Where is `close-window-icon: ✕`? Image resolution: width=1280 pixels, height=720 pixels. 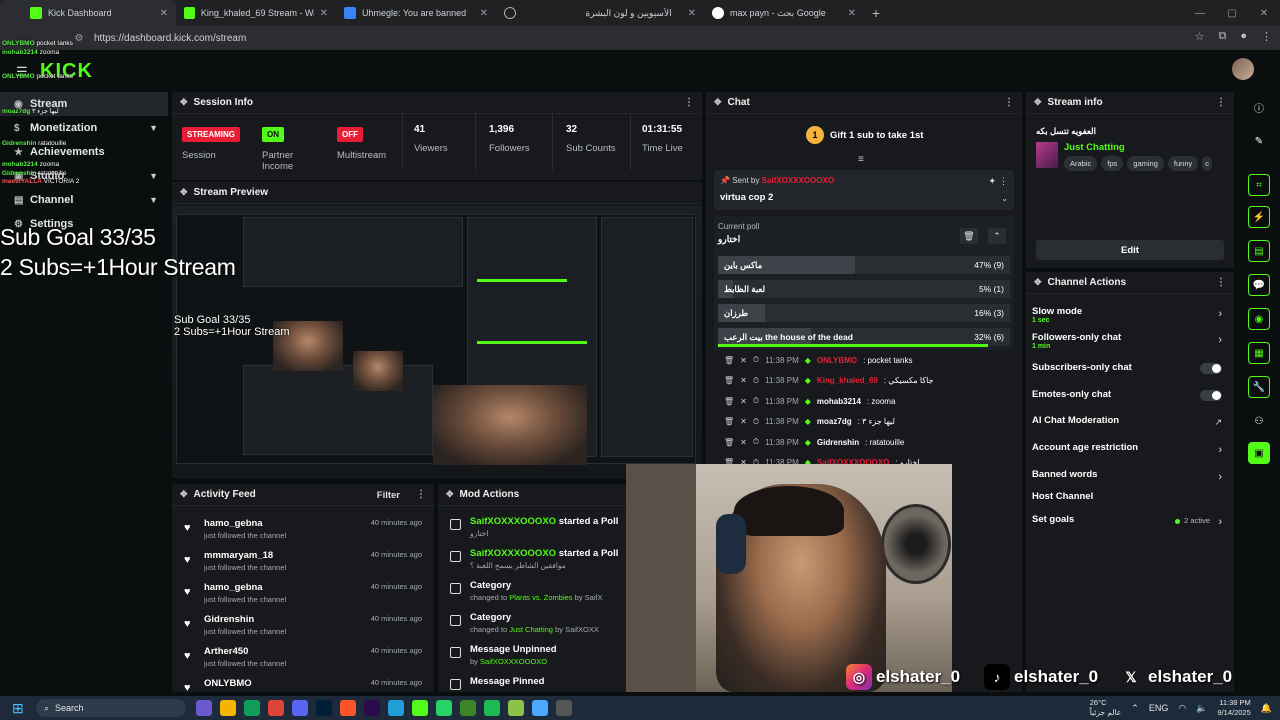
close-window-icon: ✕ is located at coordinates (1264, 13).